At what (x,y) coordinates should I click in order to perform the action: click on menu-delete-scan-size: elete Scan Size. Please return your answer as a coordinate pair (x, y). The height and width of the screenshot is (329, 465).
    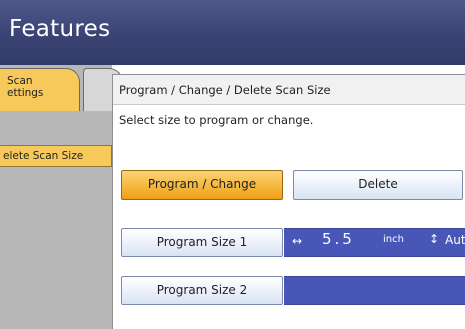
    Looking at the image, I should click on (56, 156).